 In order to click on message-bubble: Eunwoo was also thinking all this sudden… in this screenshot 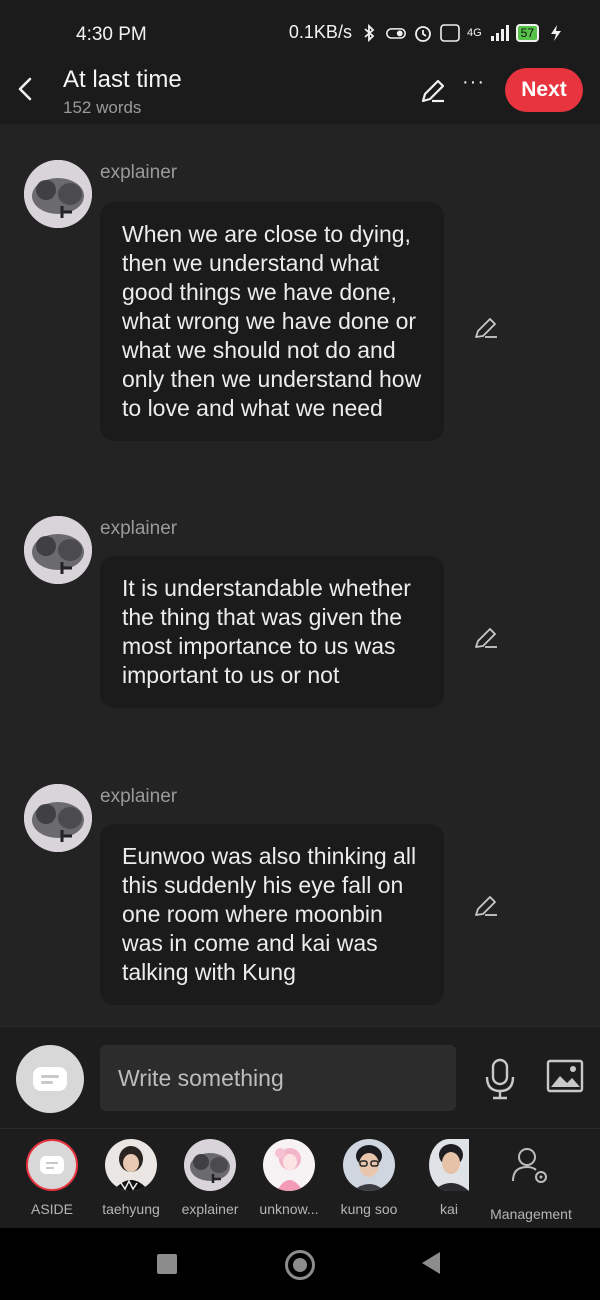, I will do `click(272, 914)`.